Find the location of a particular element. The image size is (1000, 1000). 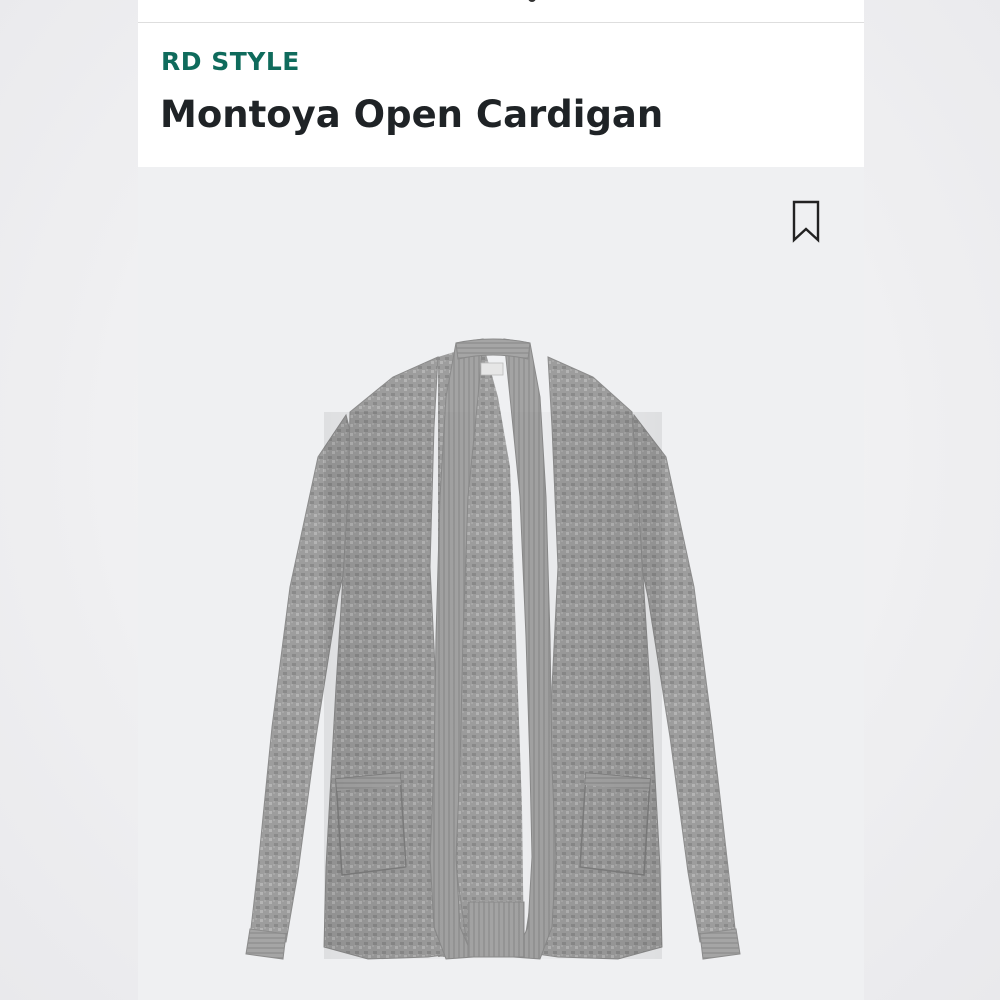

product-header: RD STYLE Montoya Open Cardigan is located at coordinates (501, 95).